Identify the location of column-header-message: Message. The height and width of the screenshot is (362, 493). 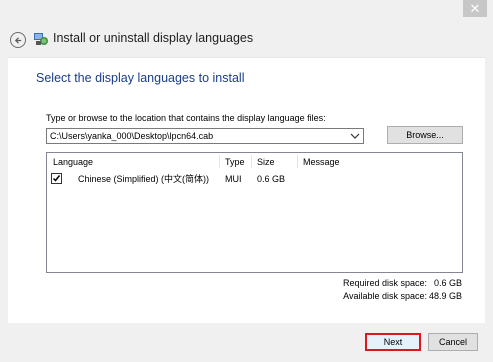
(321, 162).